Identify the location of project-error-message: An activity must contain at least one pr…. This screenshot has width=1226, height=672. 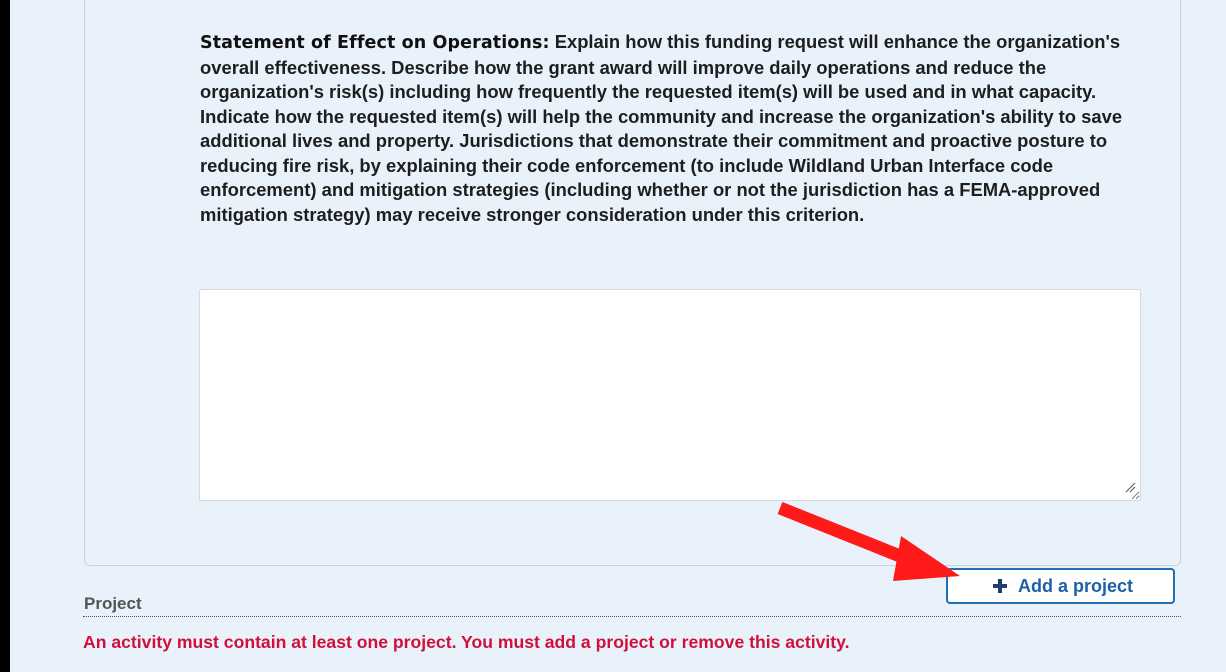
(466, 642).